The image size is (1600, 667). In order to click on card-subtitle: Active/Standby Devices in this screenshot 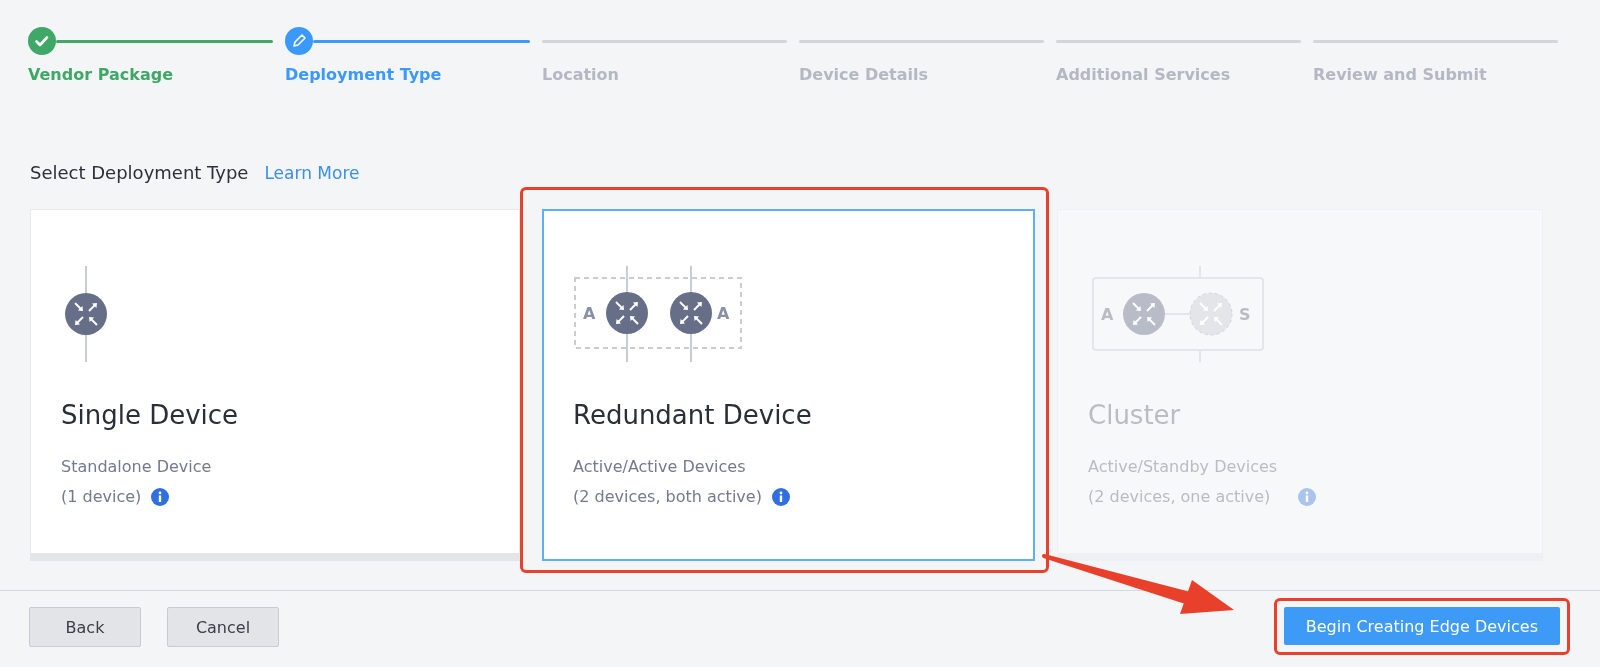, I will do `click(1183, 467)`.